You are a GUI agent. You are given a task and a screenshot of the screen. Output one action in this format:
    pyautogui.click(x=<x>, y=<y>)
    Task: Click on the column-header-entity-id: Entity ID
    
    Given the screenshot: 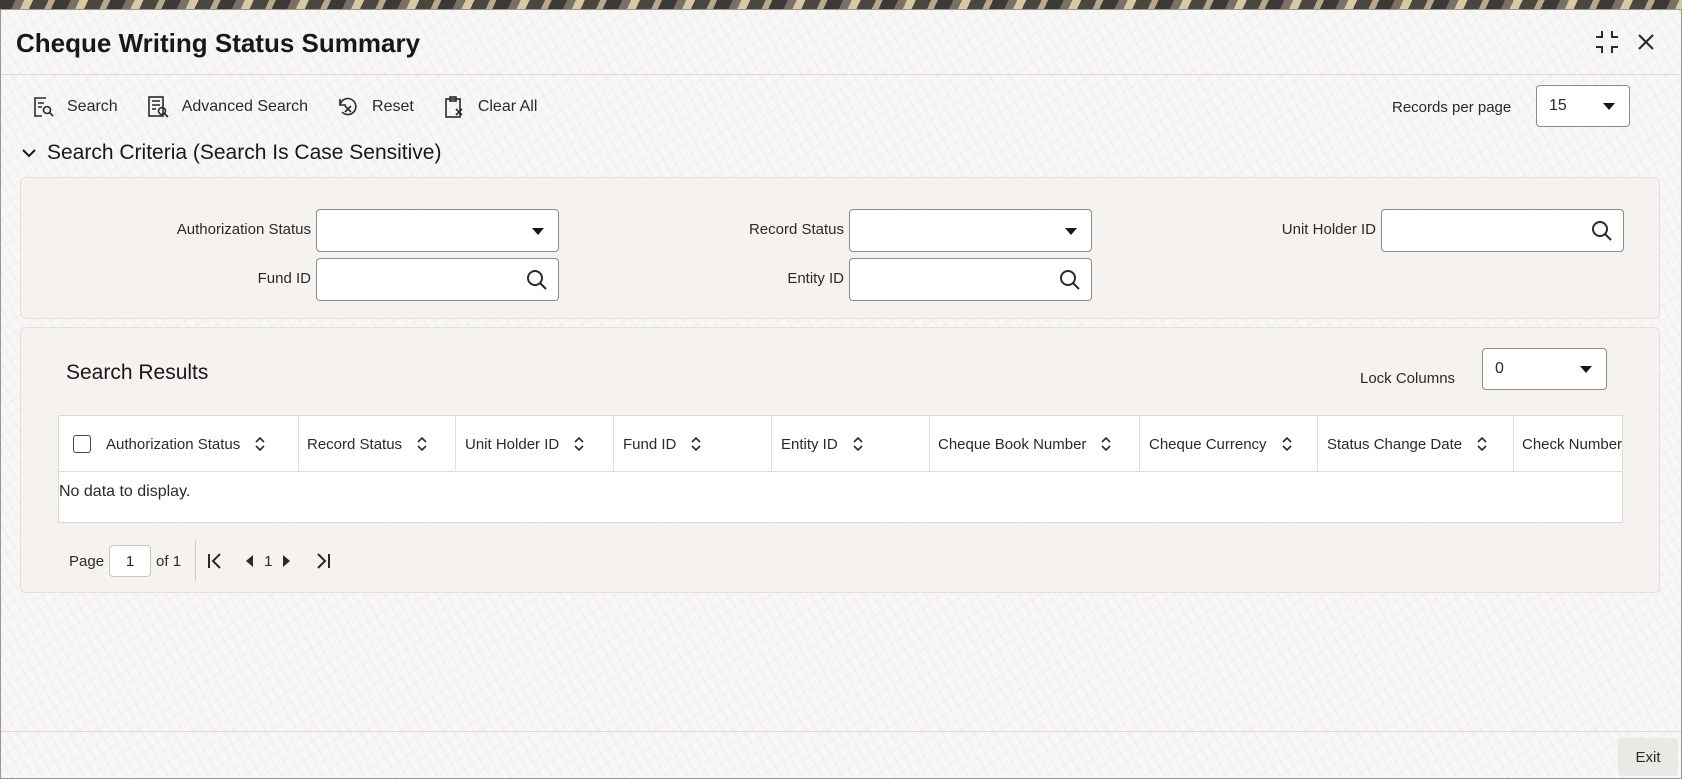 What is the action you would take?
    pyautogui.click(x=822, y=444)
    